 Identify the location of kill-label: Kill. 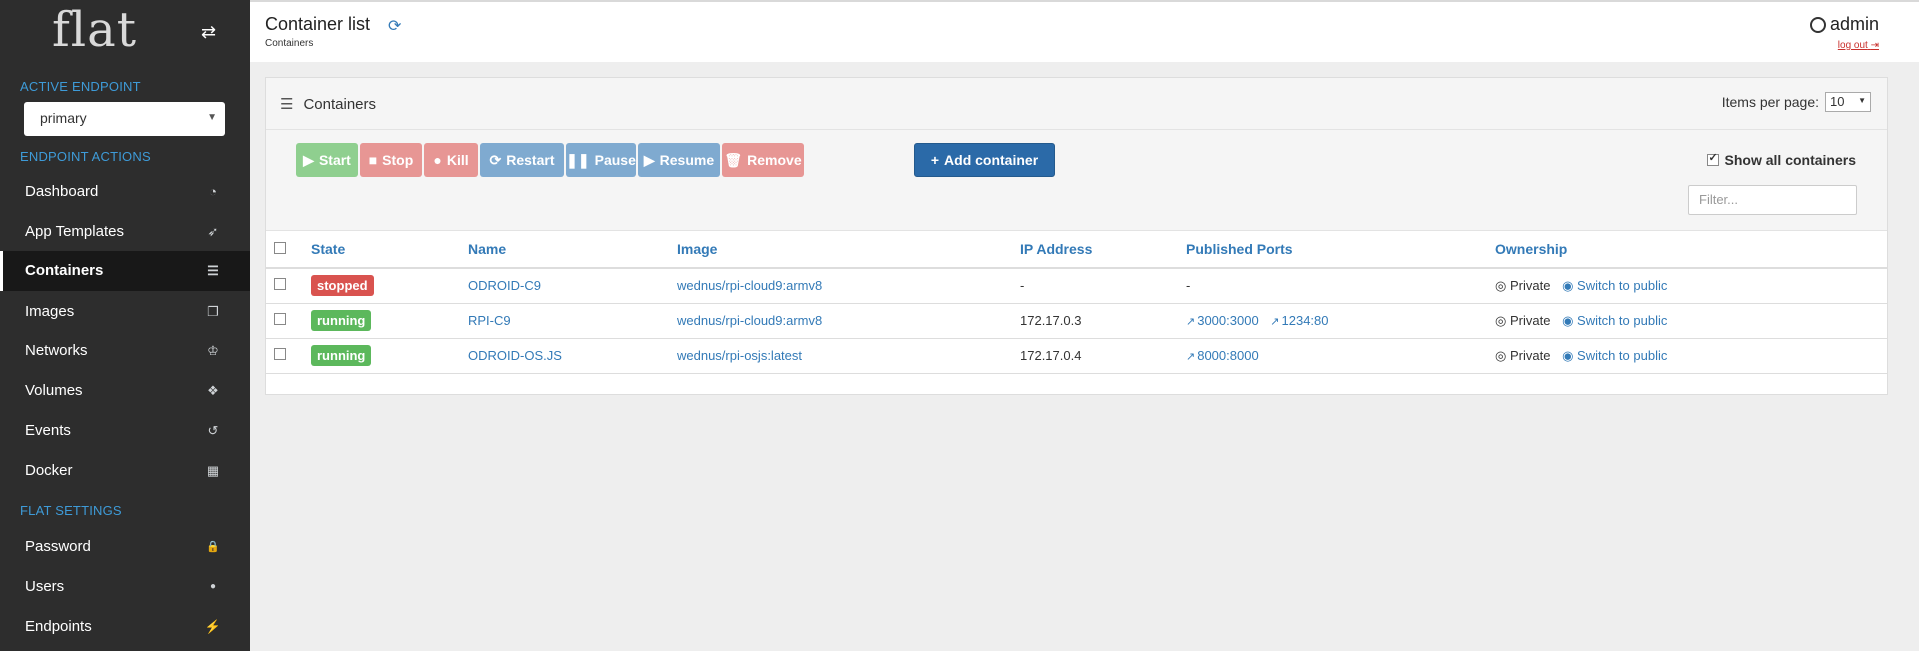
(457, 160).